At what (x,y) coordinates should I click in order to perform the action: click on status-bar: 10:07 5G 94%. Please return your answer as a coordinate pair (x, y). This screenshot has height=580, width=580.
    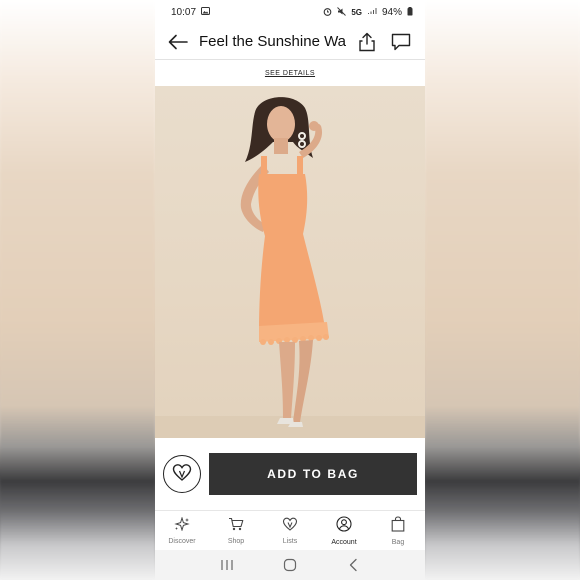
    Looking at the image, I should click on (290, 12).